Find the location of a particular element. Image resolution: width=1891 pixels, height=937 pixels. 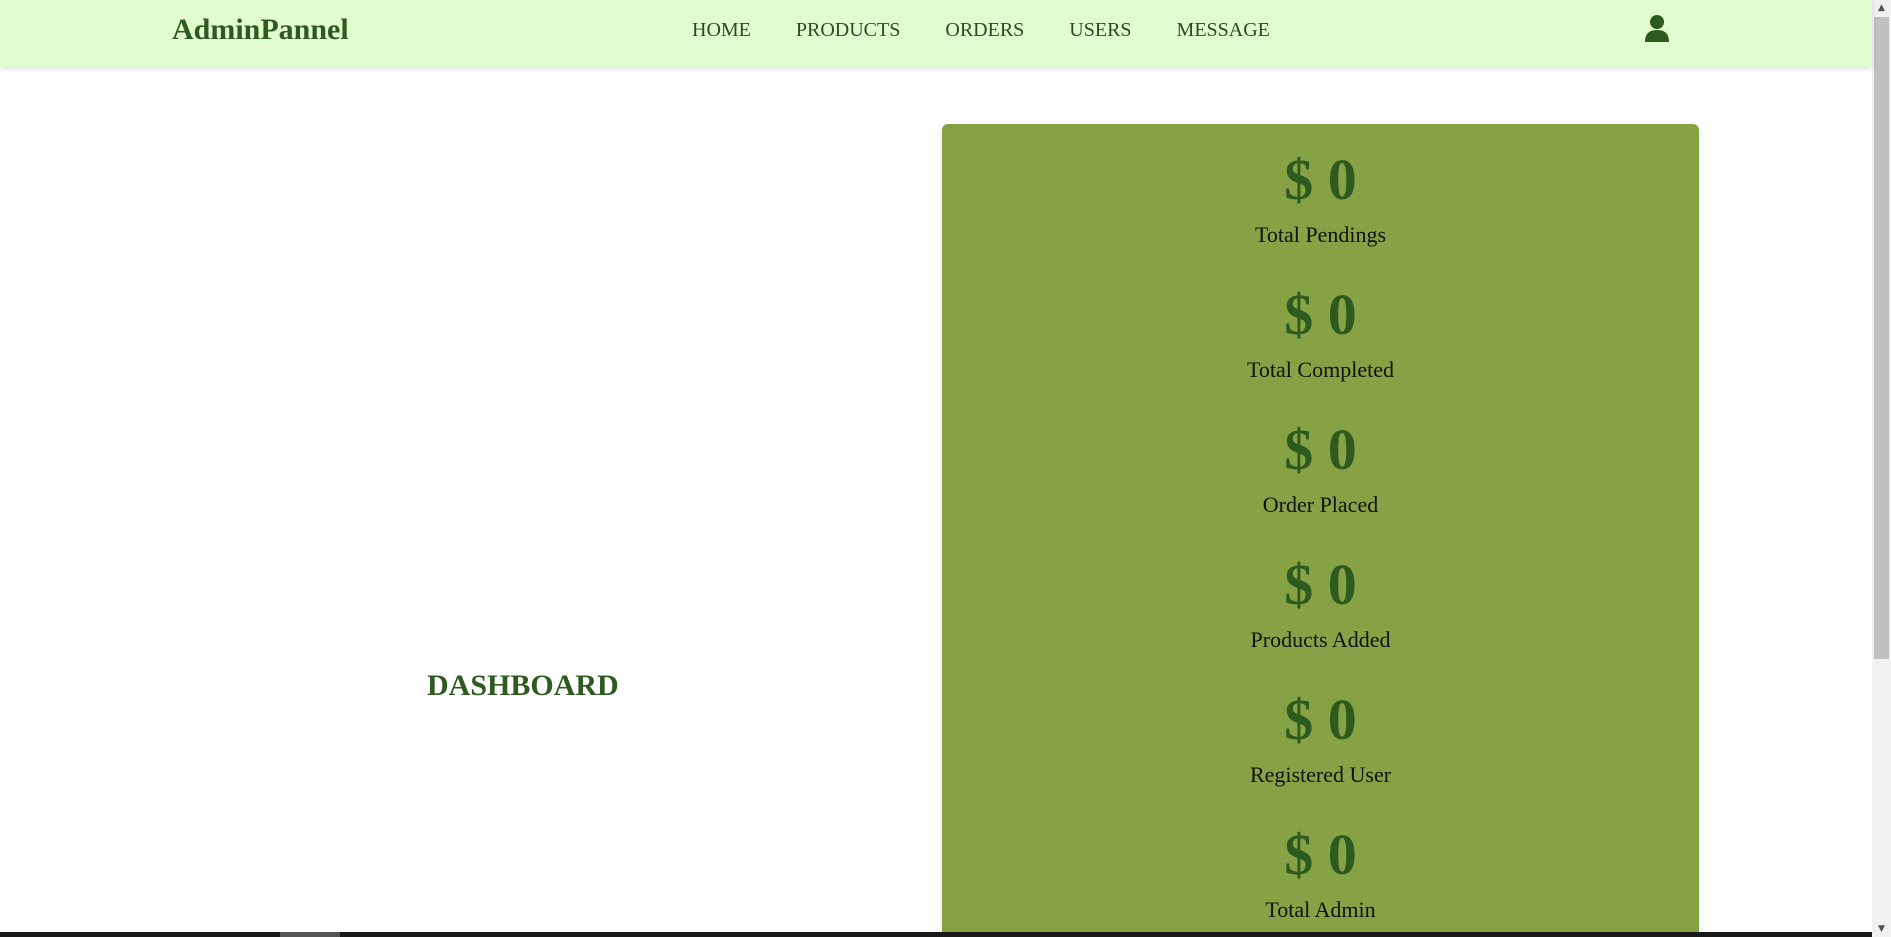

user-icon is located at coordinates (1657, 29).